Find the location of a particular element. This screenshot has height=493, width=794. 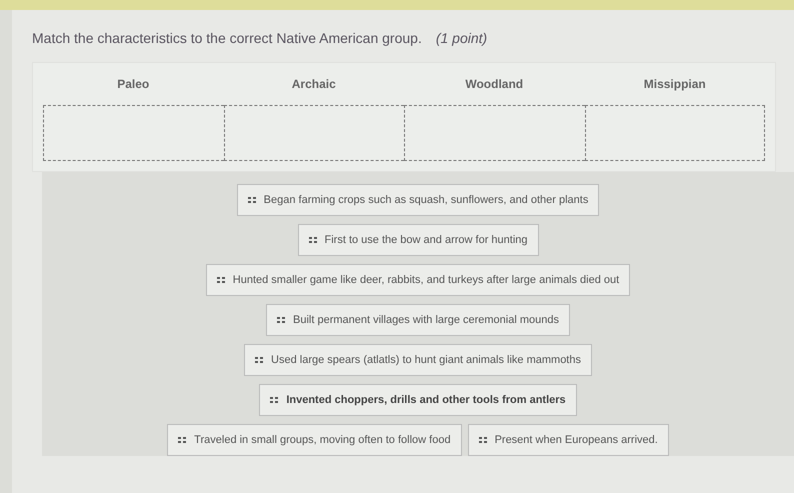

question-text: Match the characteristics to the correct Native American group. is located at coordinates (227, 38).